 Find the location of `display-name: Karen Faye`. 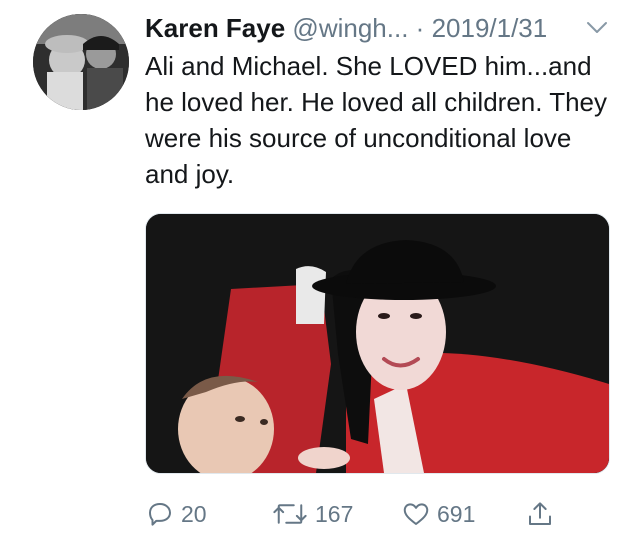

display-name: Karen Faye is located at coordinates (215, 28).